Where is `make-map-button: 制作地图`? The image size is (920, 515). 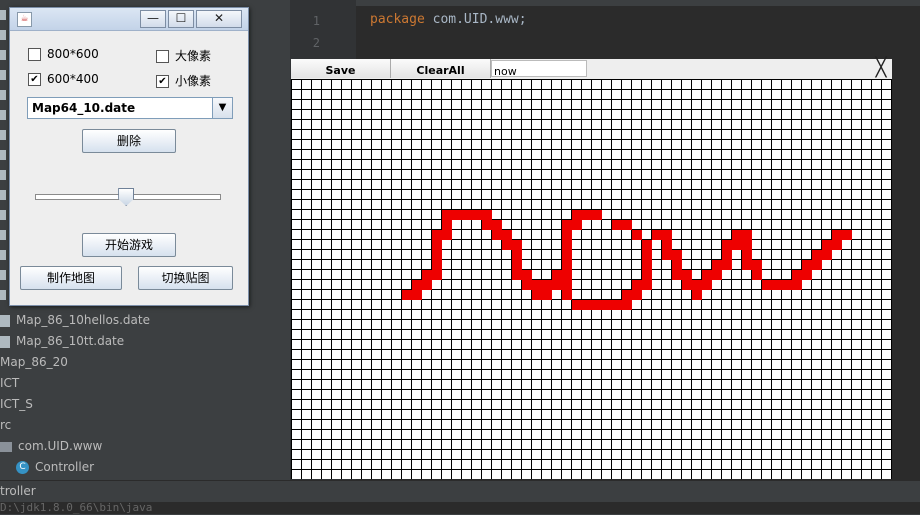
make-map-button: 制作地图 is located at coordinates (71, 278).